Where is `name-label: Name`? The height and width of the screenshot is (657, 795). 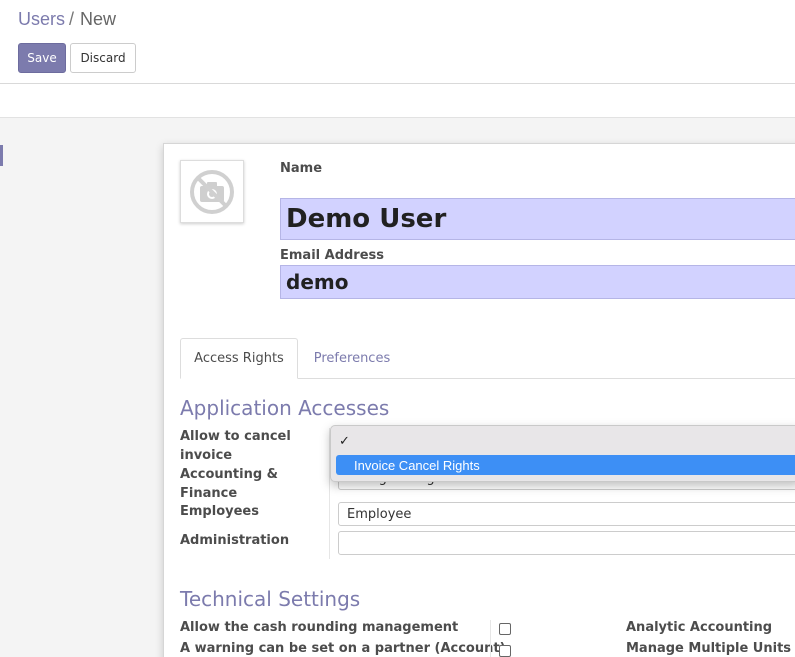 name-label: Name is located at coordinates (301, 168).